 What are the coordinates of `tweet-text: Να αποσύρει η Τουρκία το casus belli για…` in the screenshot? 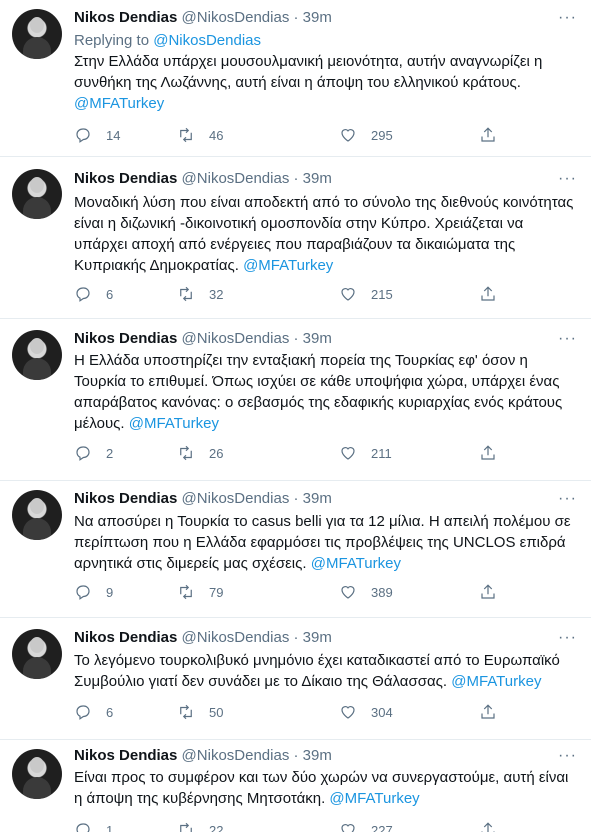 It's located at (326, 542).